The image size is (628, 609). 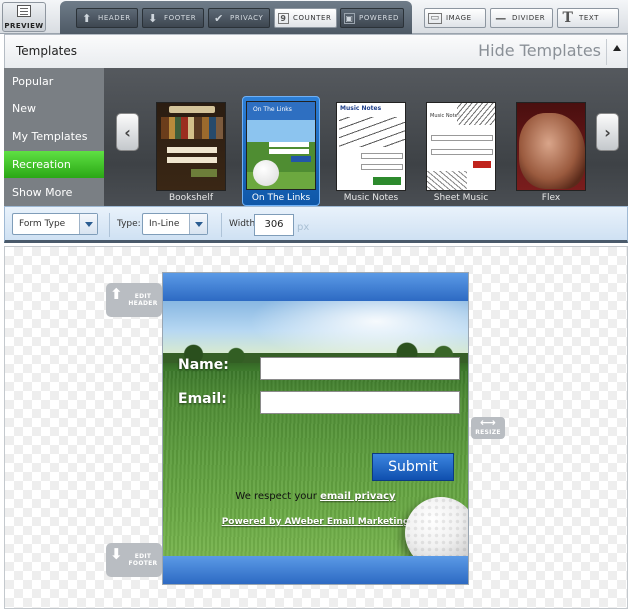 What do you see at coordinates (278, 496) in the screenshot?
I see `privacy-prefix: We respect your` at bounding box center [278, 496].